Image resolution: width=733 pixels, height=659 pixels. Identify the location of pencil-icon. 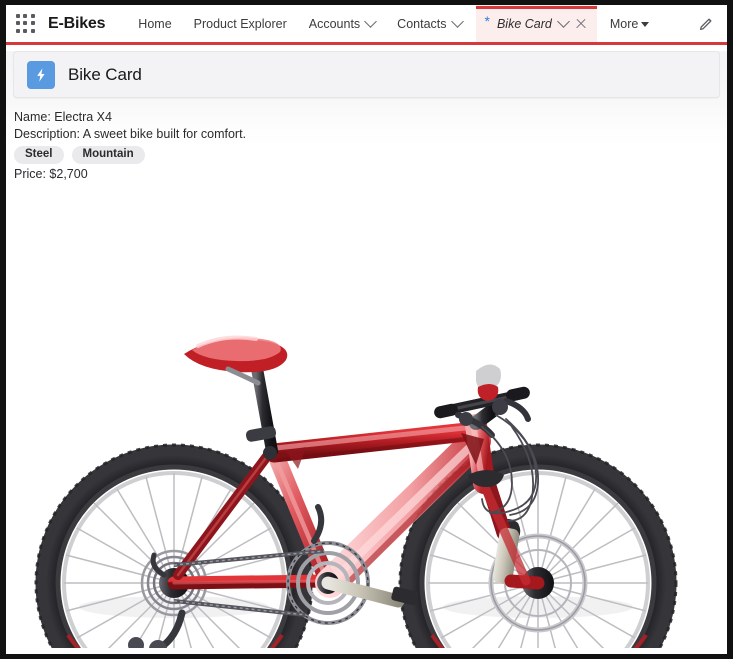
(706, 24).